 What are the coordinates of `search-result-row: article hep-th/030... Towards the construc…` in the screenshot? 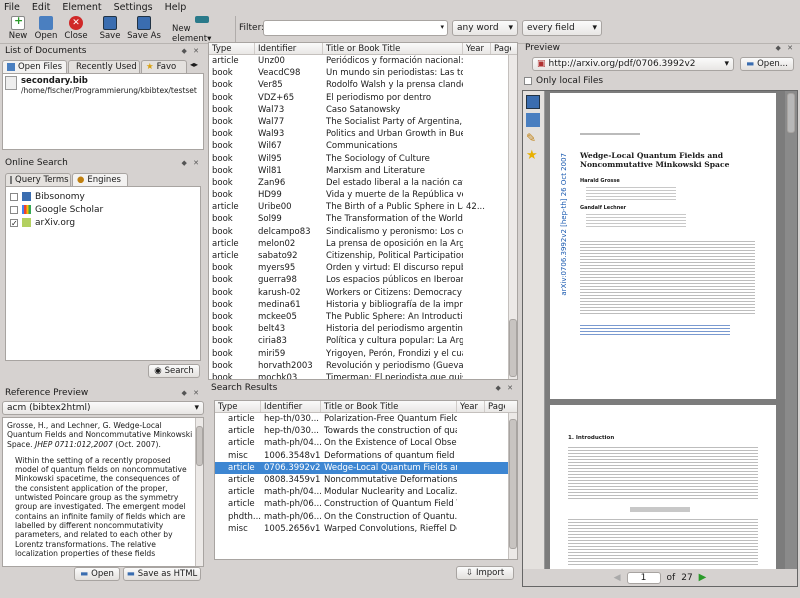 It's located at (366, 431).